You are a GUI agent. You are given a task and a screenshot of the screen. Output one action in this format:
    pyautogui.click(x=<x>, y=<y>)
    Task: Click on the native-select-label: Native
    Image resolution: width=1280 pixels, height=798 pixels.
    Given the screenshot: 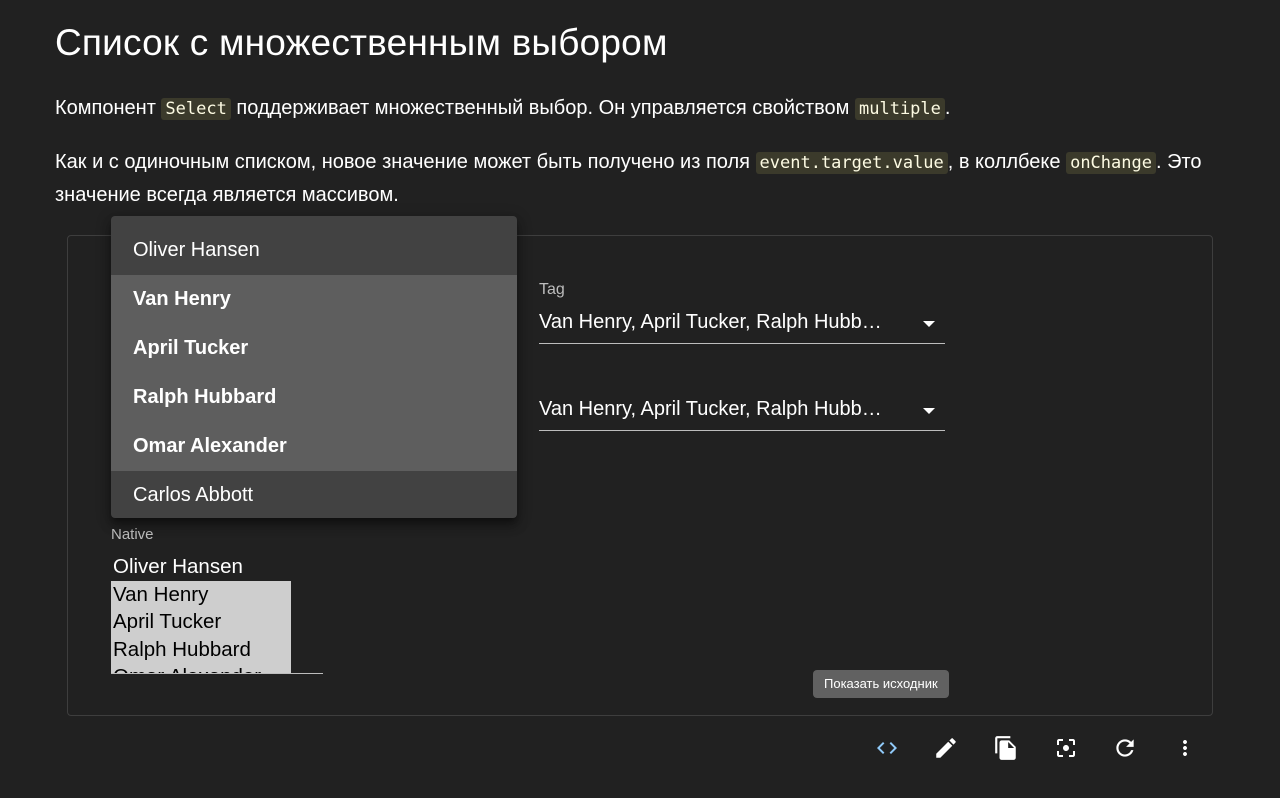 What is the action you would take?
    pyautogui.click(x=132, y=534)
    